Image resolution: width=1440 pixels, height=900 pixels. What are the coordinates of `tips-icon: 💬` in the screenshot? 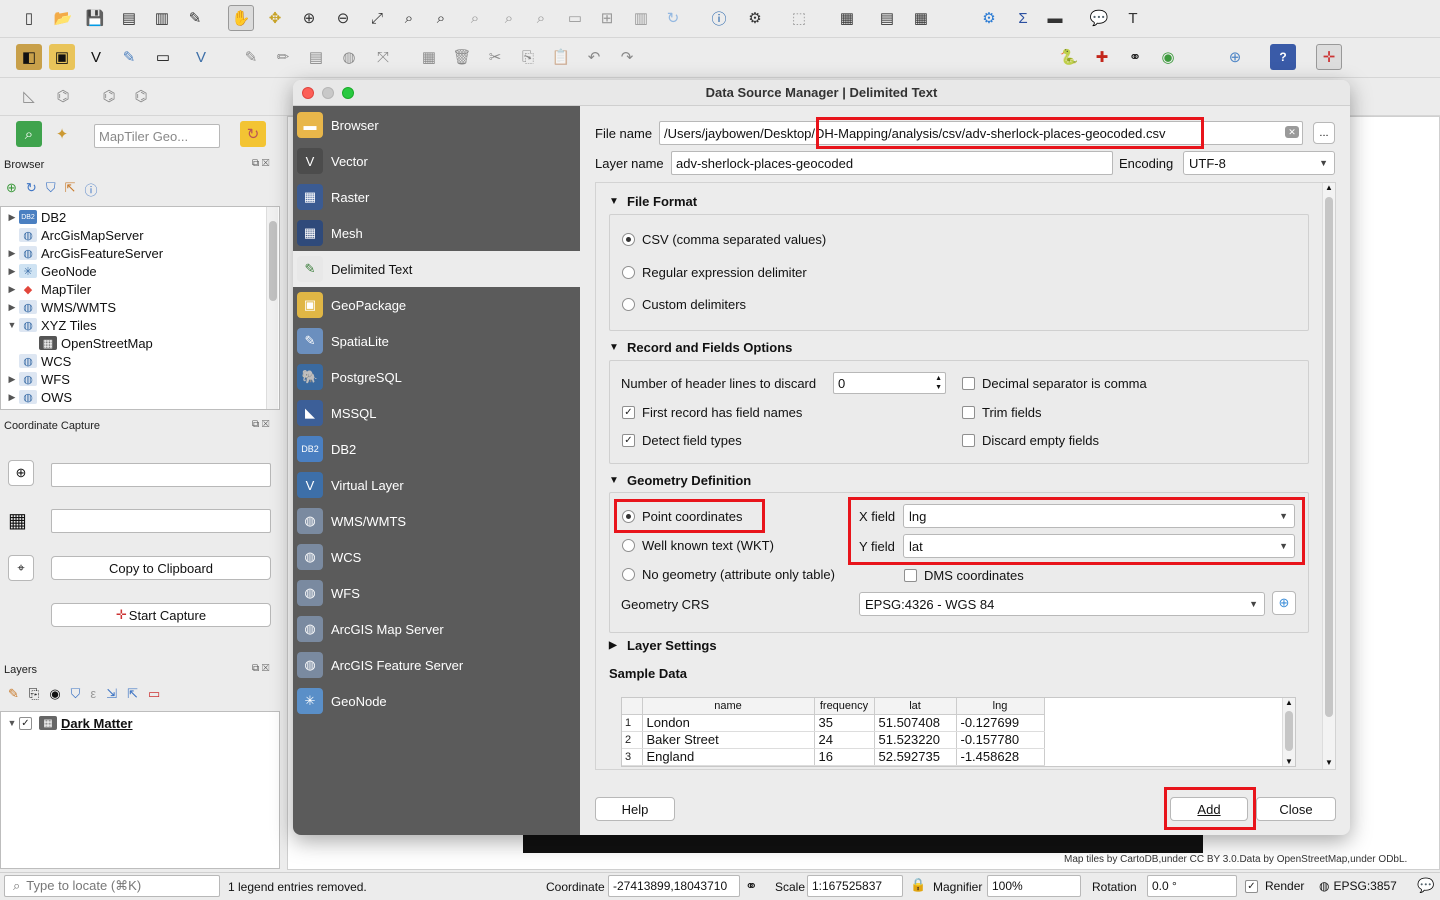 It's located at (1099, 18).